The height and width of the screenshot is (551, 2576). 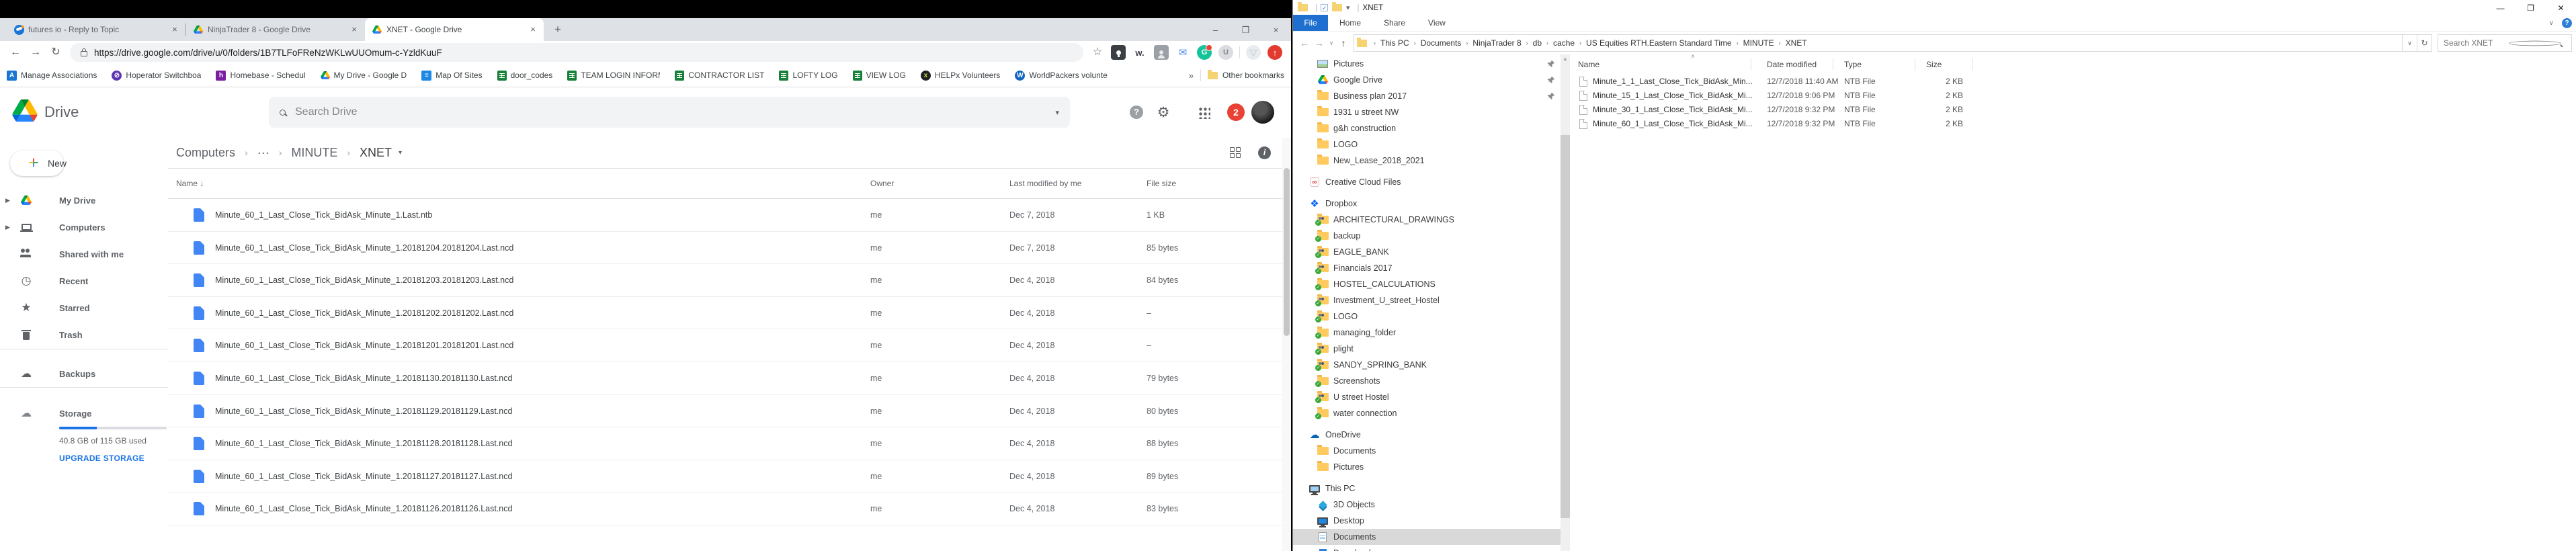 What do you see at coordinates (455, 30) in the screenshot?
I see `tab-xnet-google-drive: XNET - Google Drive ×` at bounding box center [455, 30].